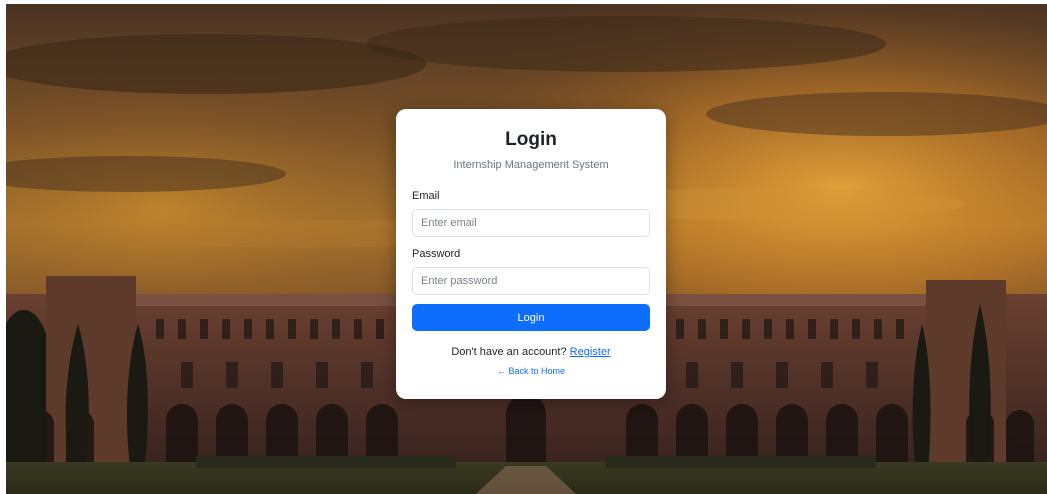 This screenshot has height=494, width=1047. I want to click on password-input, so click(531, 281).